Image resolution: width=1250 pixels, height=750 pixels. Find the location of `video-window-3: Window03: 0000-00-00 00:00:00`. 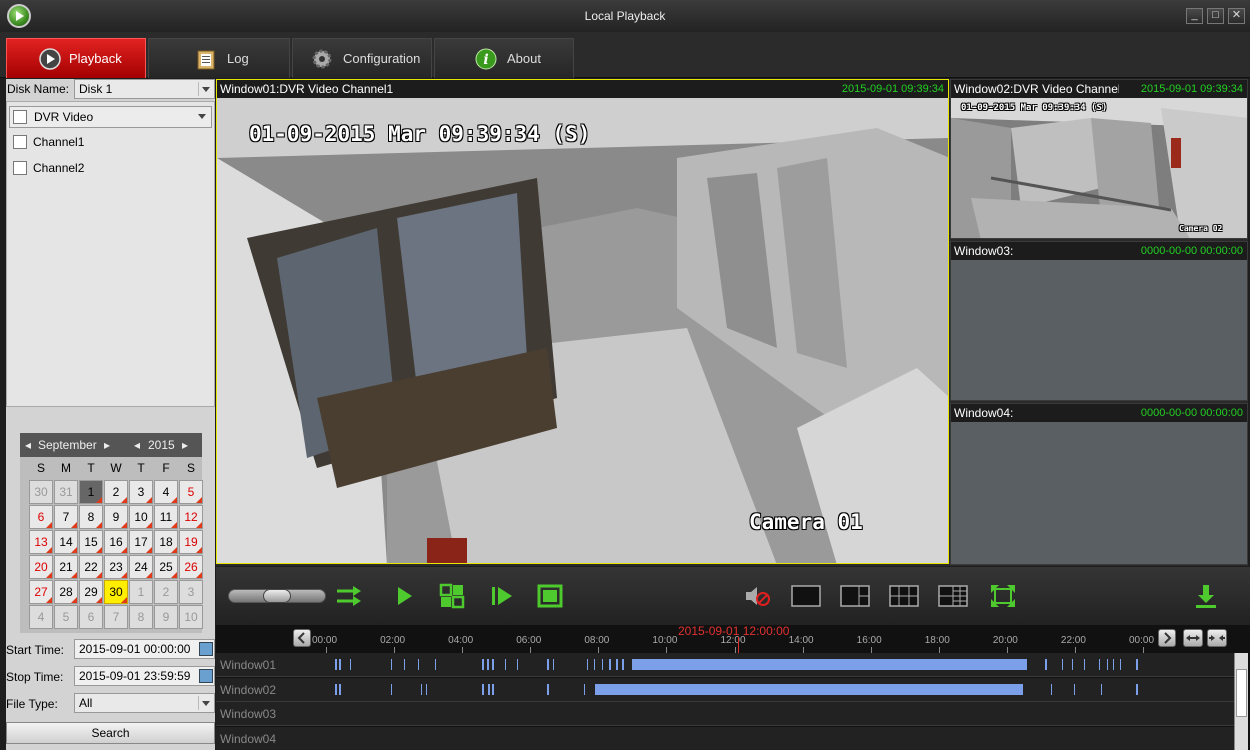

video-window-3: Window03: 0000-00-00 00:00:00 is located at coordinates (1099, 321).